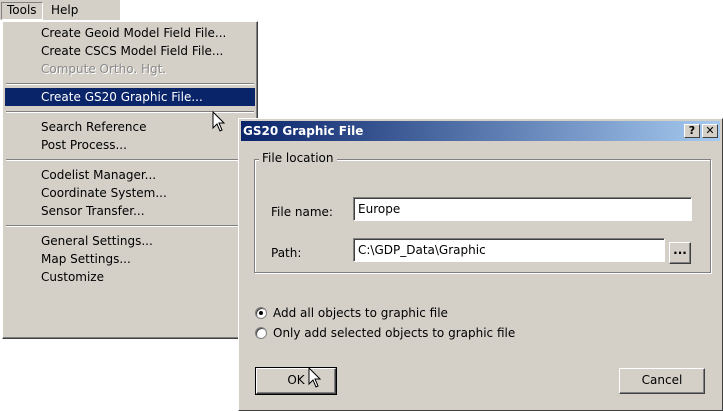  I want to click on help-button: ?, so click(692, 131).